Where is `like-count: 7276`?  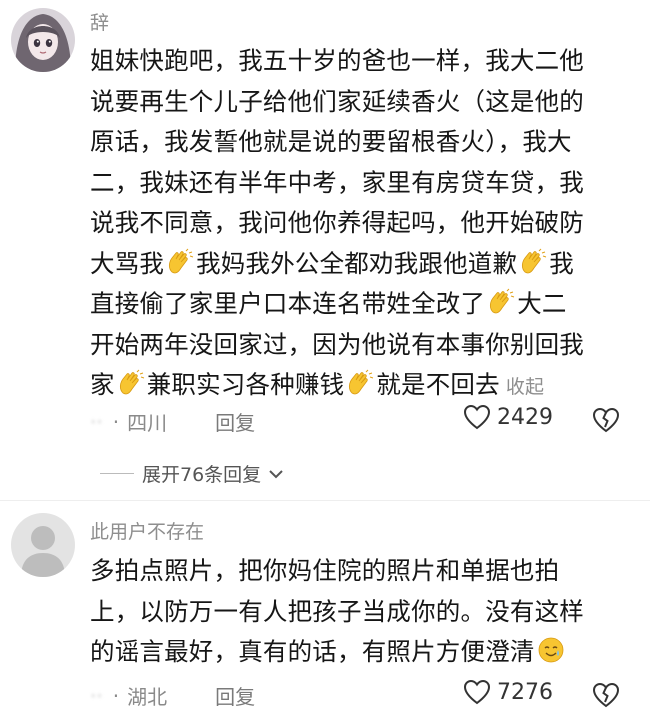 like-count: 7276 is located at coordinates (525, 692).